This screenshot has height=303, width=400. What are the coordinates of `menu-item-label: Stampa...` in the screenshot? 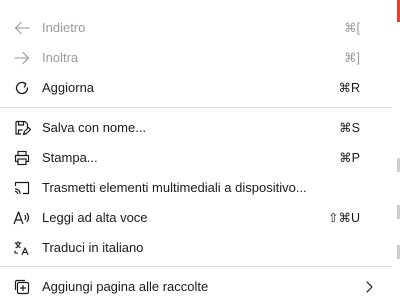 It's located at (70, 157).